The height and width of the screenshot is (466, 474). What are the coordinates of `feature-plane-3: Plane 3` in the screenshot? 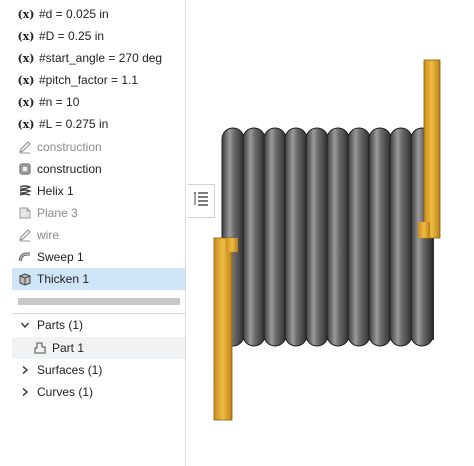 It's located at (98, 213).